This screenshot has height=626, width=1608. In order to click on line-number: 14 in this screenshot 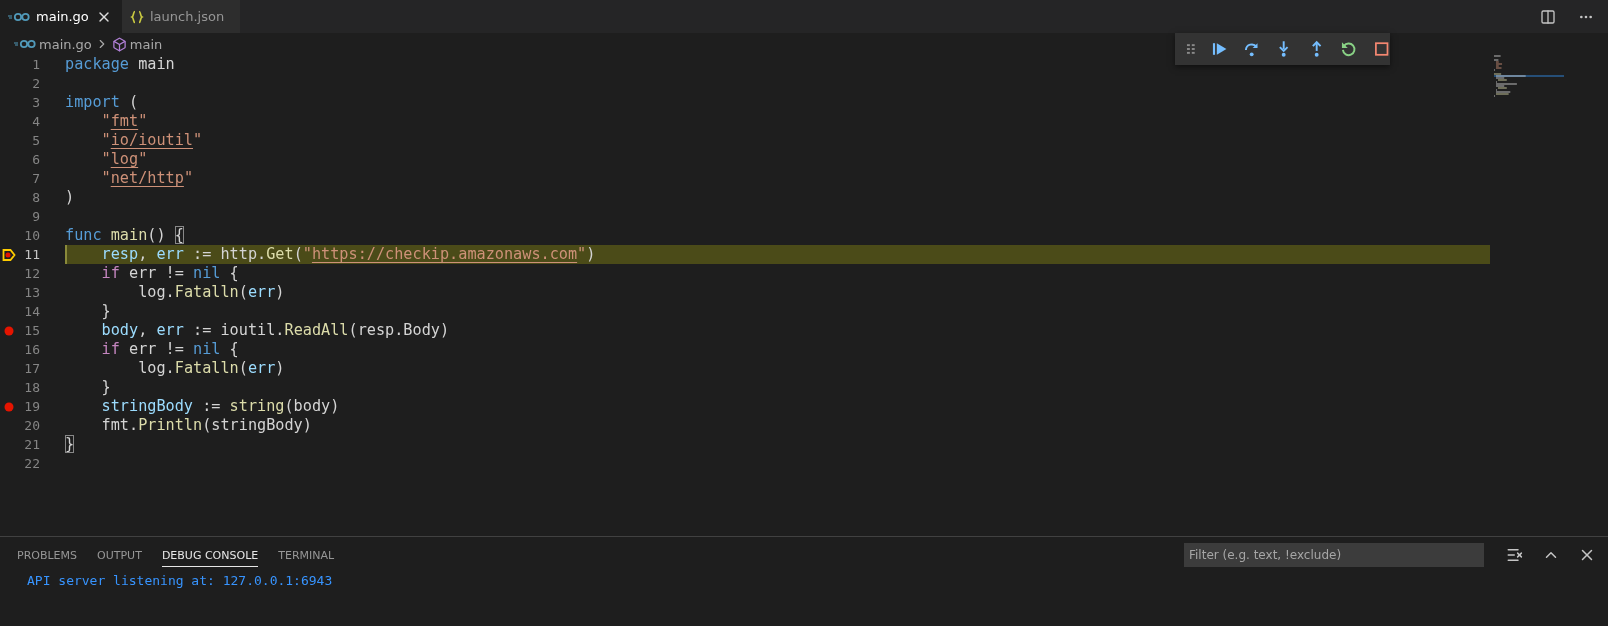, I will do `click(31, 311)`.